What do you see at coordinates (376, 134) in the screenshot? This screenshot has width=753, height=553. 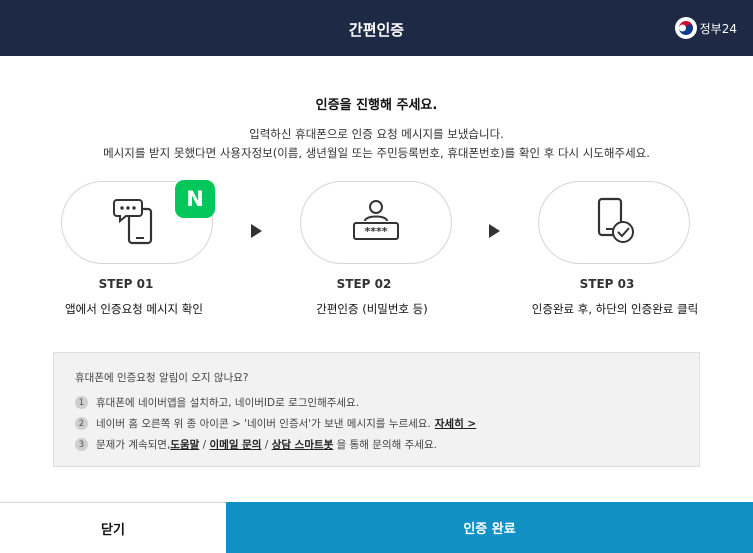 I see `description-line-1: 입력하신 휴대폰으로 인증 요청 메시지를 보냈습니다.` at bounding box center [376, 134].